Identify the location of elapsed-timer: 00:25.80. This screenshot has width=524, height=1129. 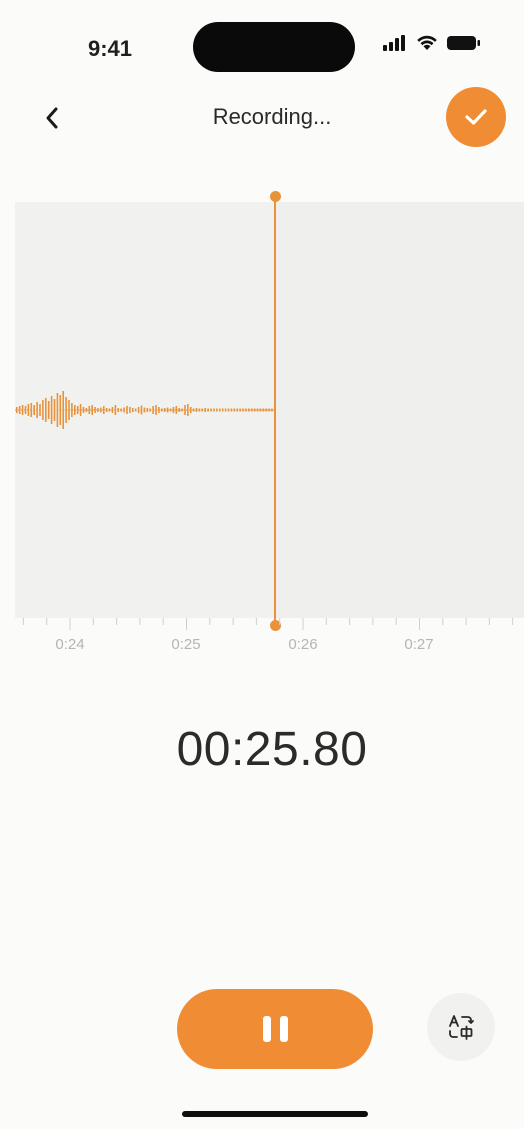
(272, 749).